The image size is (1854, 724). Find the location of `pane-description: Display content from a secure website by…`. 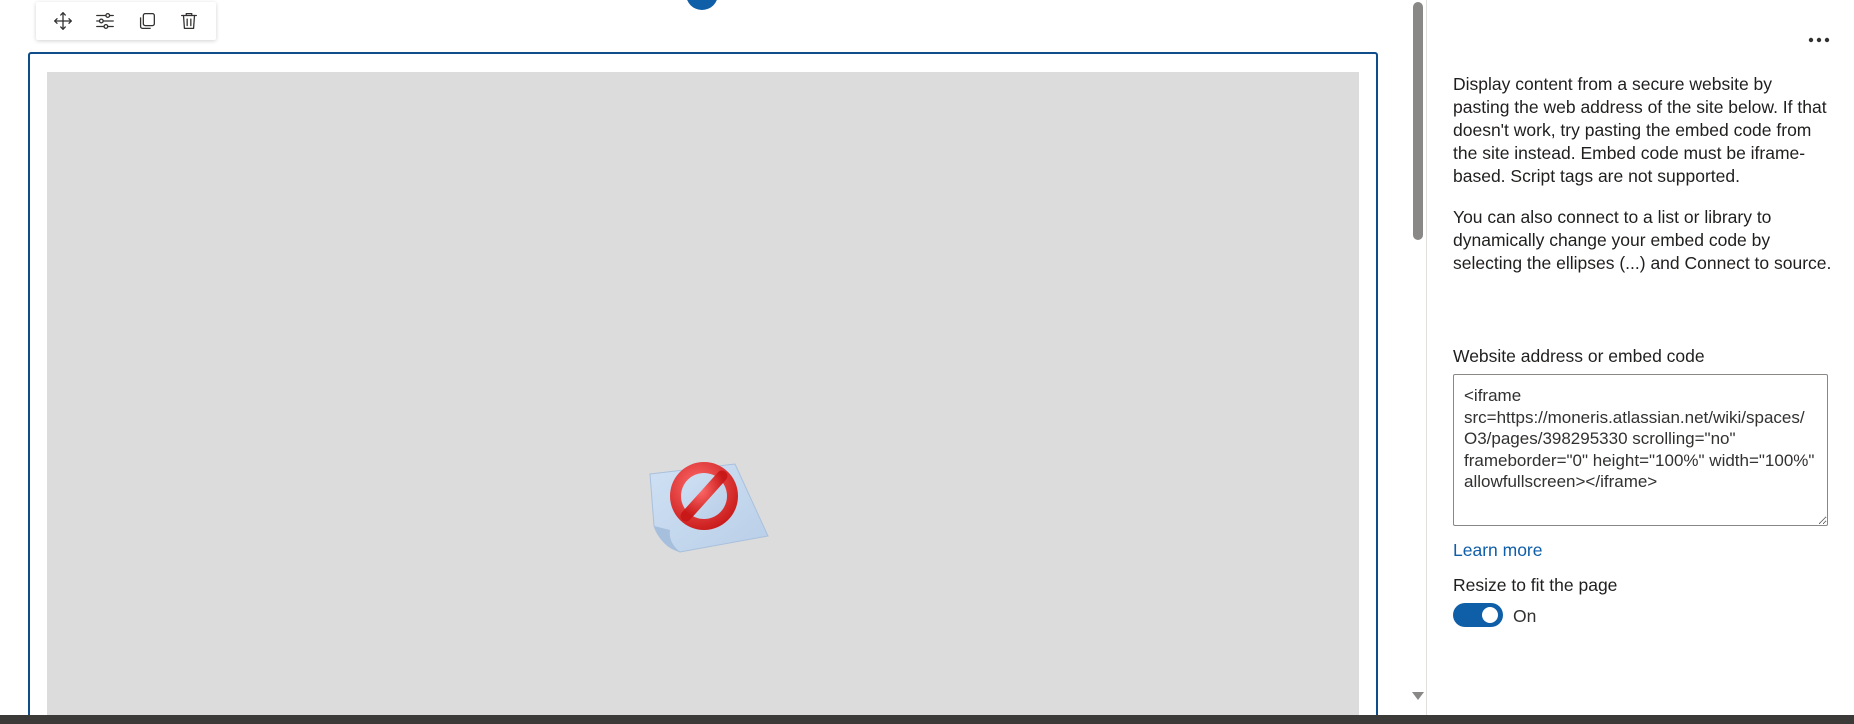

pane-description: Display content from a secure website by… is located at coordinates (1640, 130).